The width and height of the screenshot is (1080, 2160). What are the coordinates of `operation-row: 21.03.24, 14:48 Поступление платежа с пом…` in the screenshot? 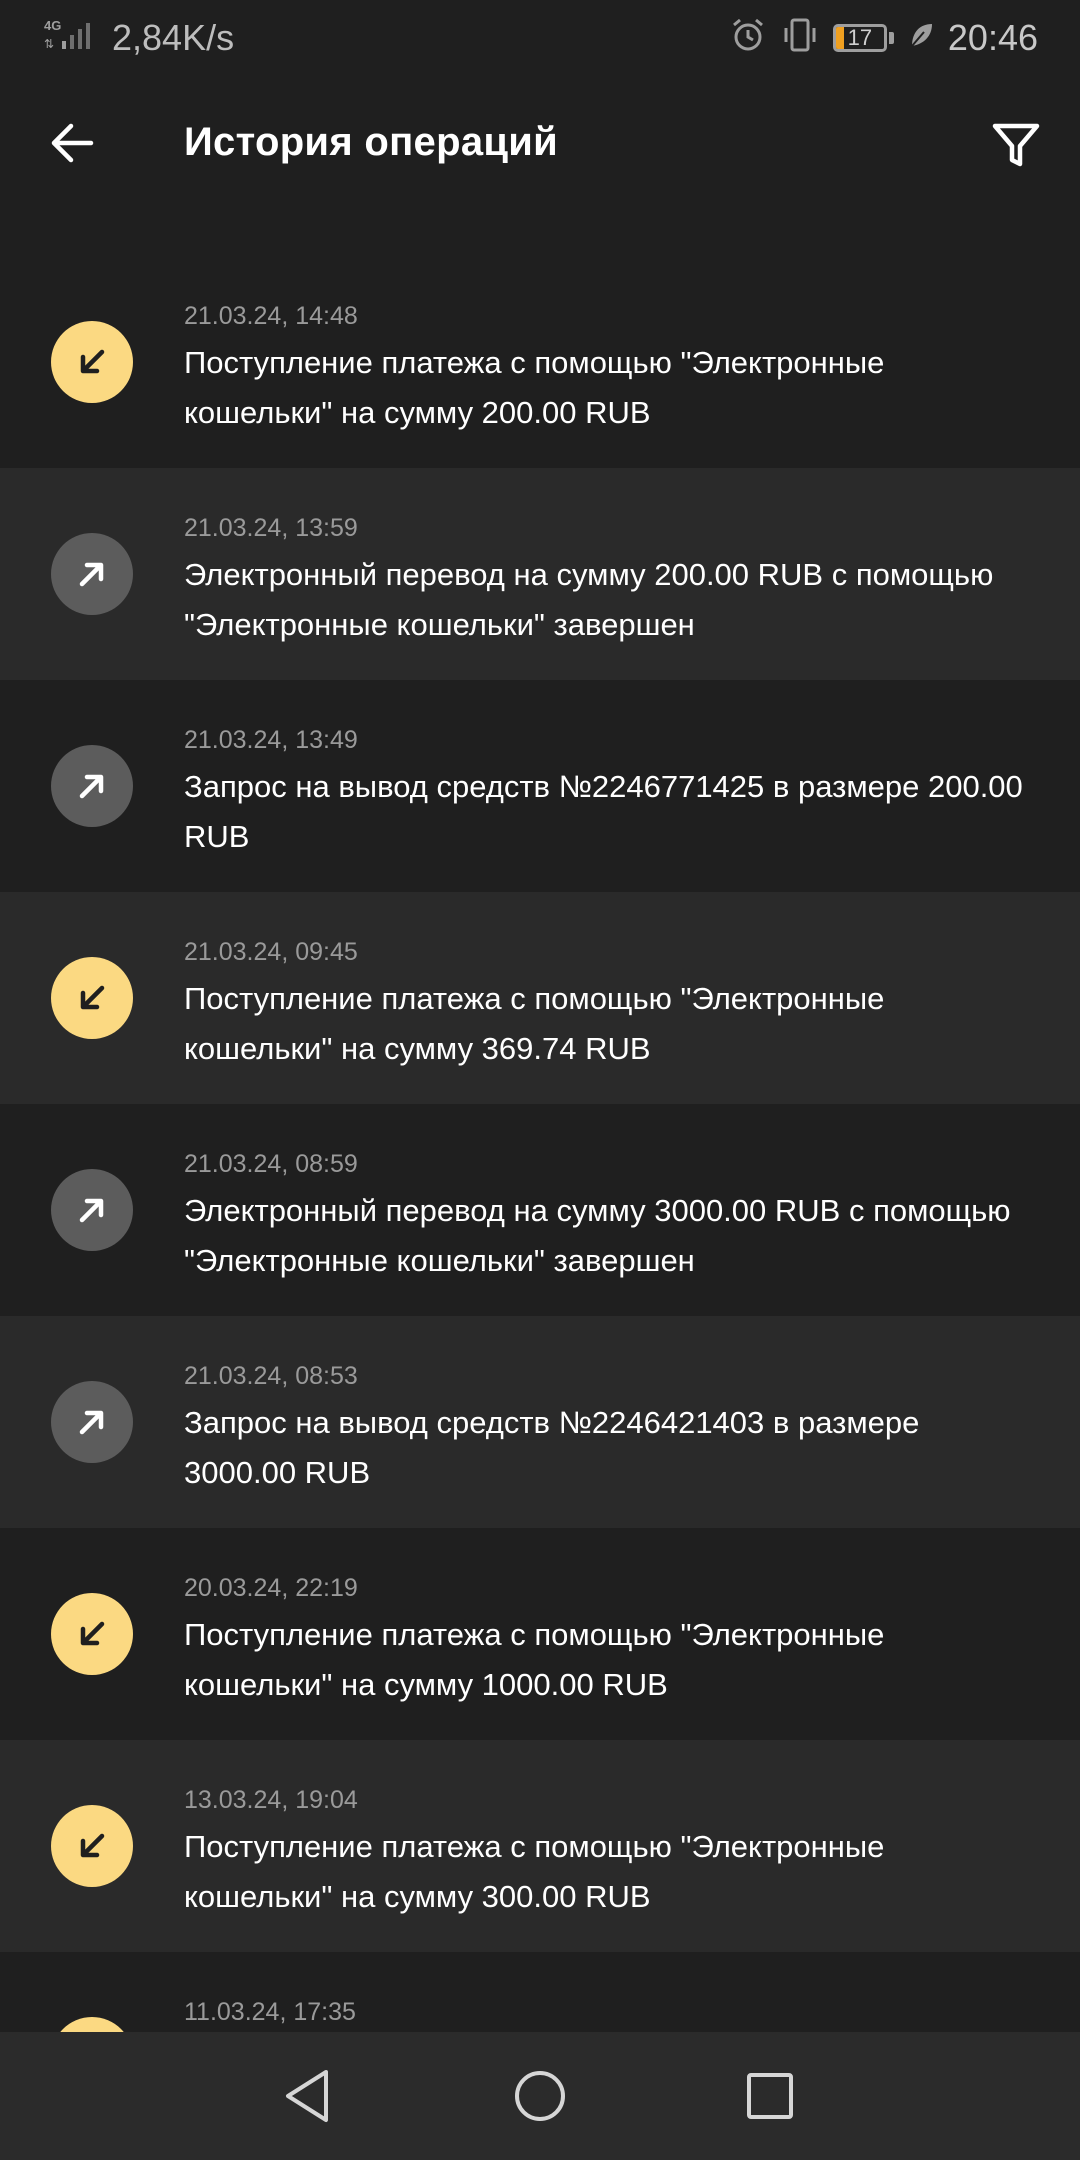 It's located at (540, 362).